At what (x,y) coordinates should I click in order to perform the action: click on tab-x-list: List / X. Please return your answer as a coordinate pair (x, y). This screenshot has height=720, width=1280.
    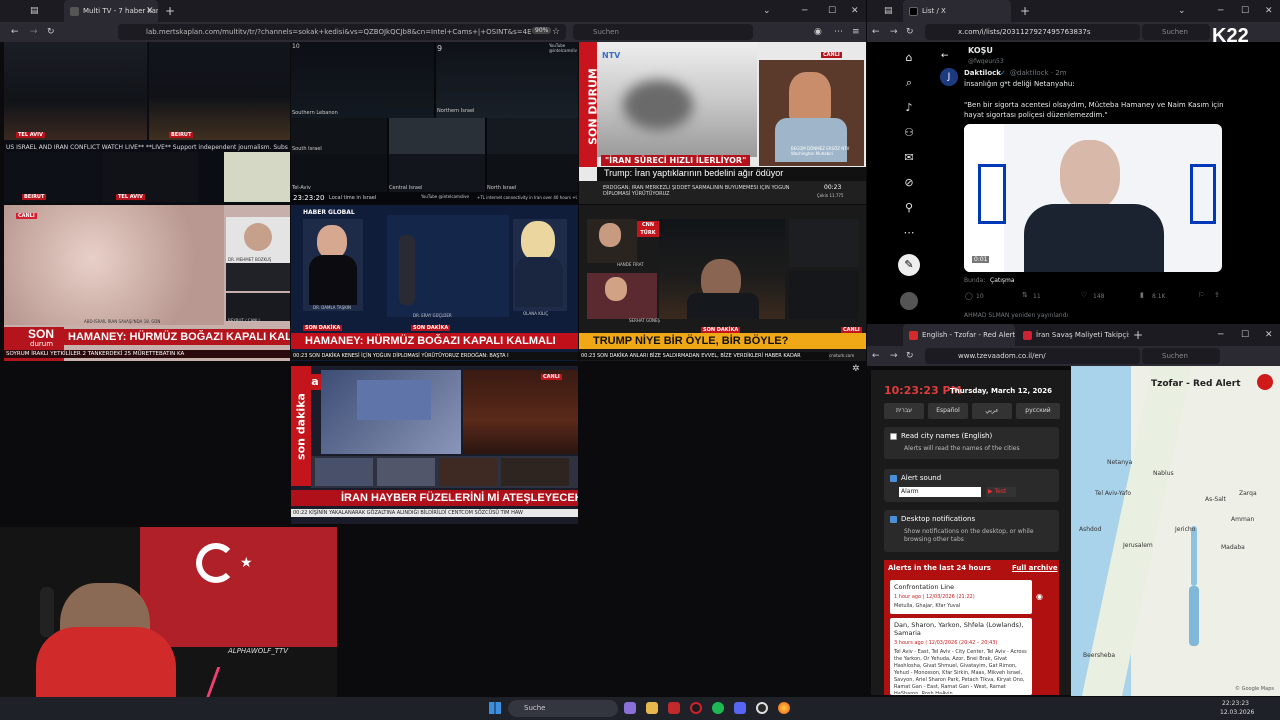
    Looking at the image, I should click on (957, 11).